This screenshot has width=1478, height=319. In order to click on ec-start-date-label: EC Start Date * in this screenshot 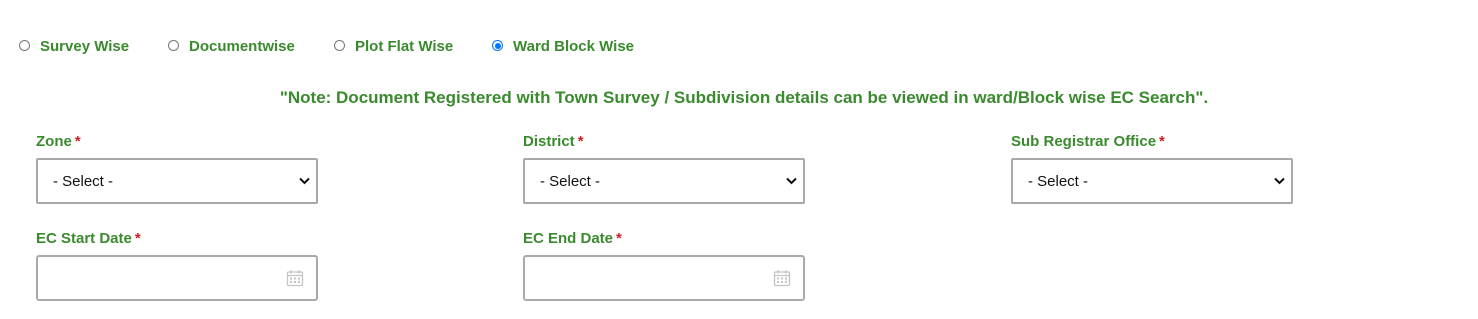, I will do `click(177, 239)`.